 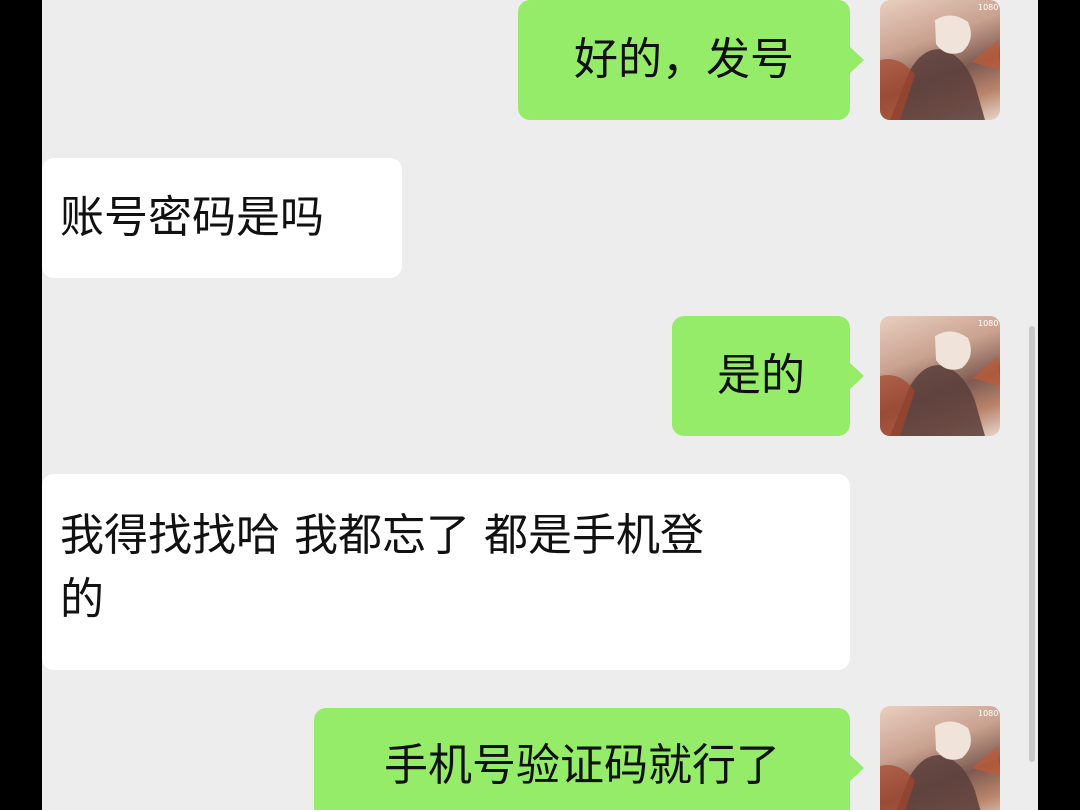 I want to click on message-text: 是的, so click(x=761, y=375).